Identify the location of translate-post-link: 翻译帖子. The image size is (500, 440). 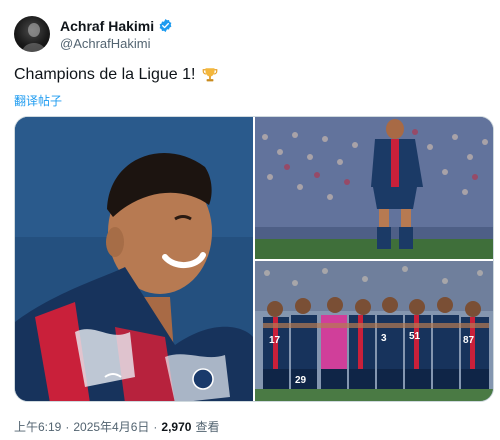
(38, 100).